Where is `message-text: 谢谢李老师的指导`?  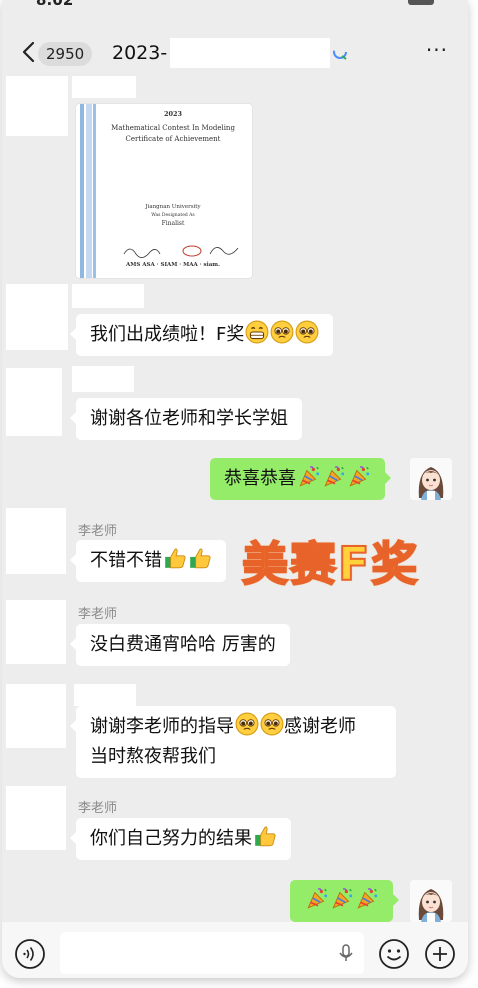 message-text: 谢谢李老师的指导 is located at coordinates (162, 726).